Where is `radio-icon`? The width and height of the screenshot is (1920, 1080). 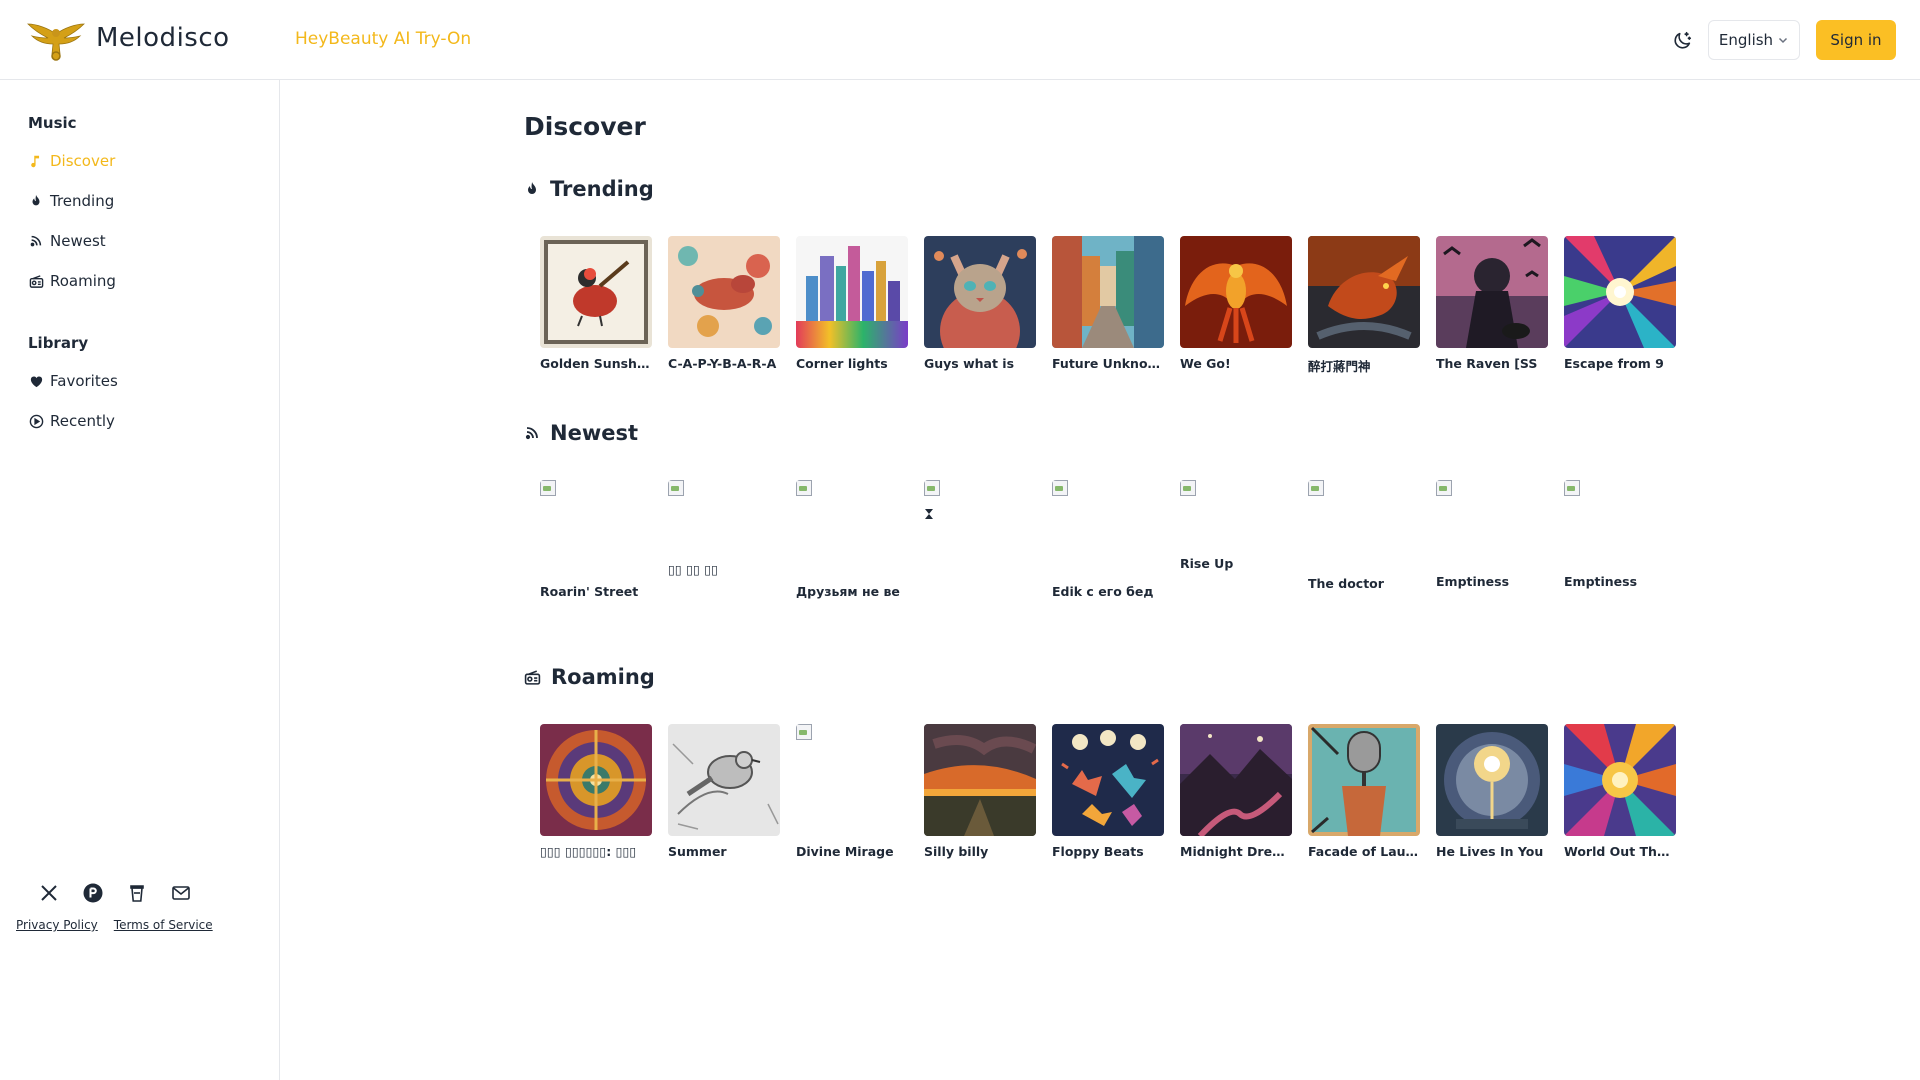
radio-icon is located at coordinates (532, 677).